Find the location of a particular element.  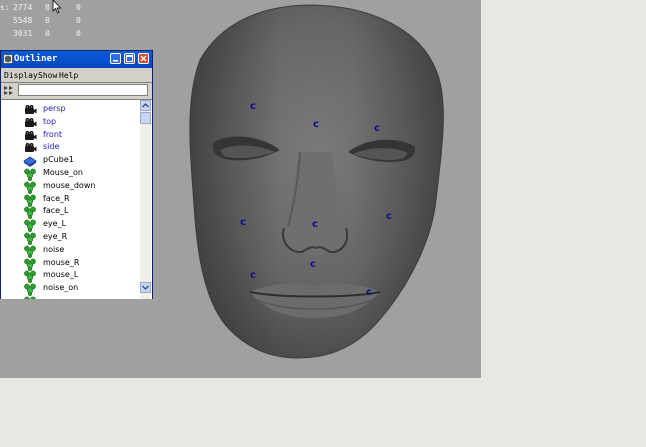

arrow-down-icon is located at coordinates (145, 287).